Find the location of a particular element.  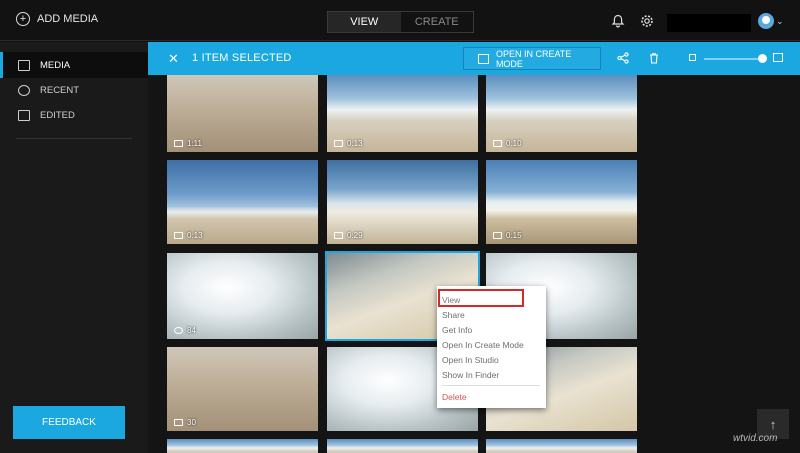

selection-count: 1 ITEM SELECTED is located at coordinates (242, 58).